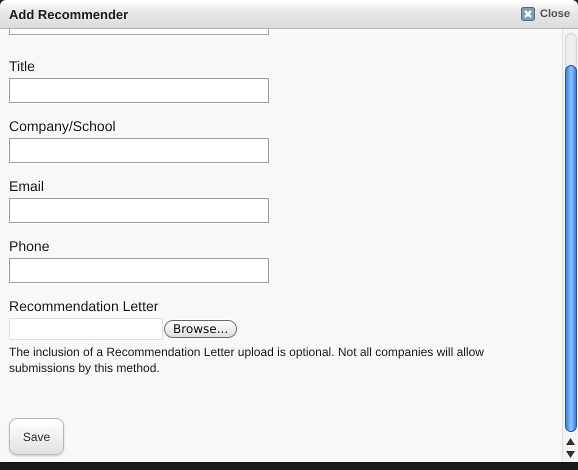 The height and width of the screenshot is (470, 578). Describe the element at coordinates (29, 246) in the screenshot. I see `field-label: Phone` at that location.